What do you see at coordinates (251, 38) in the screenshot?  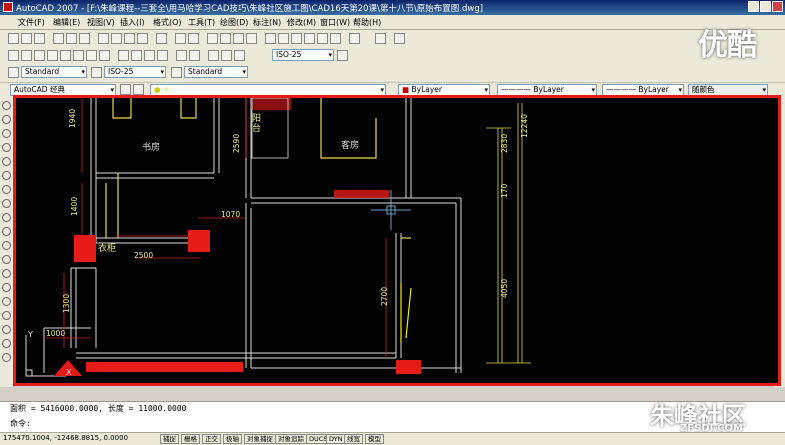 I see `zoom-previous-icon` at bounding box center [251, 38].